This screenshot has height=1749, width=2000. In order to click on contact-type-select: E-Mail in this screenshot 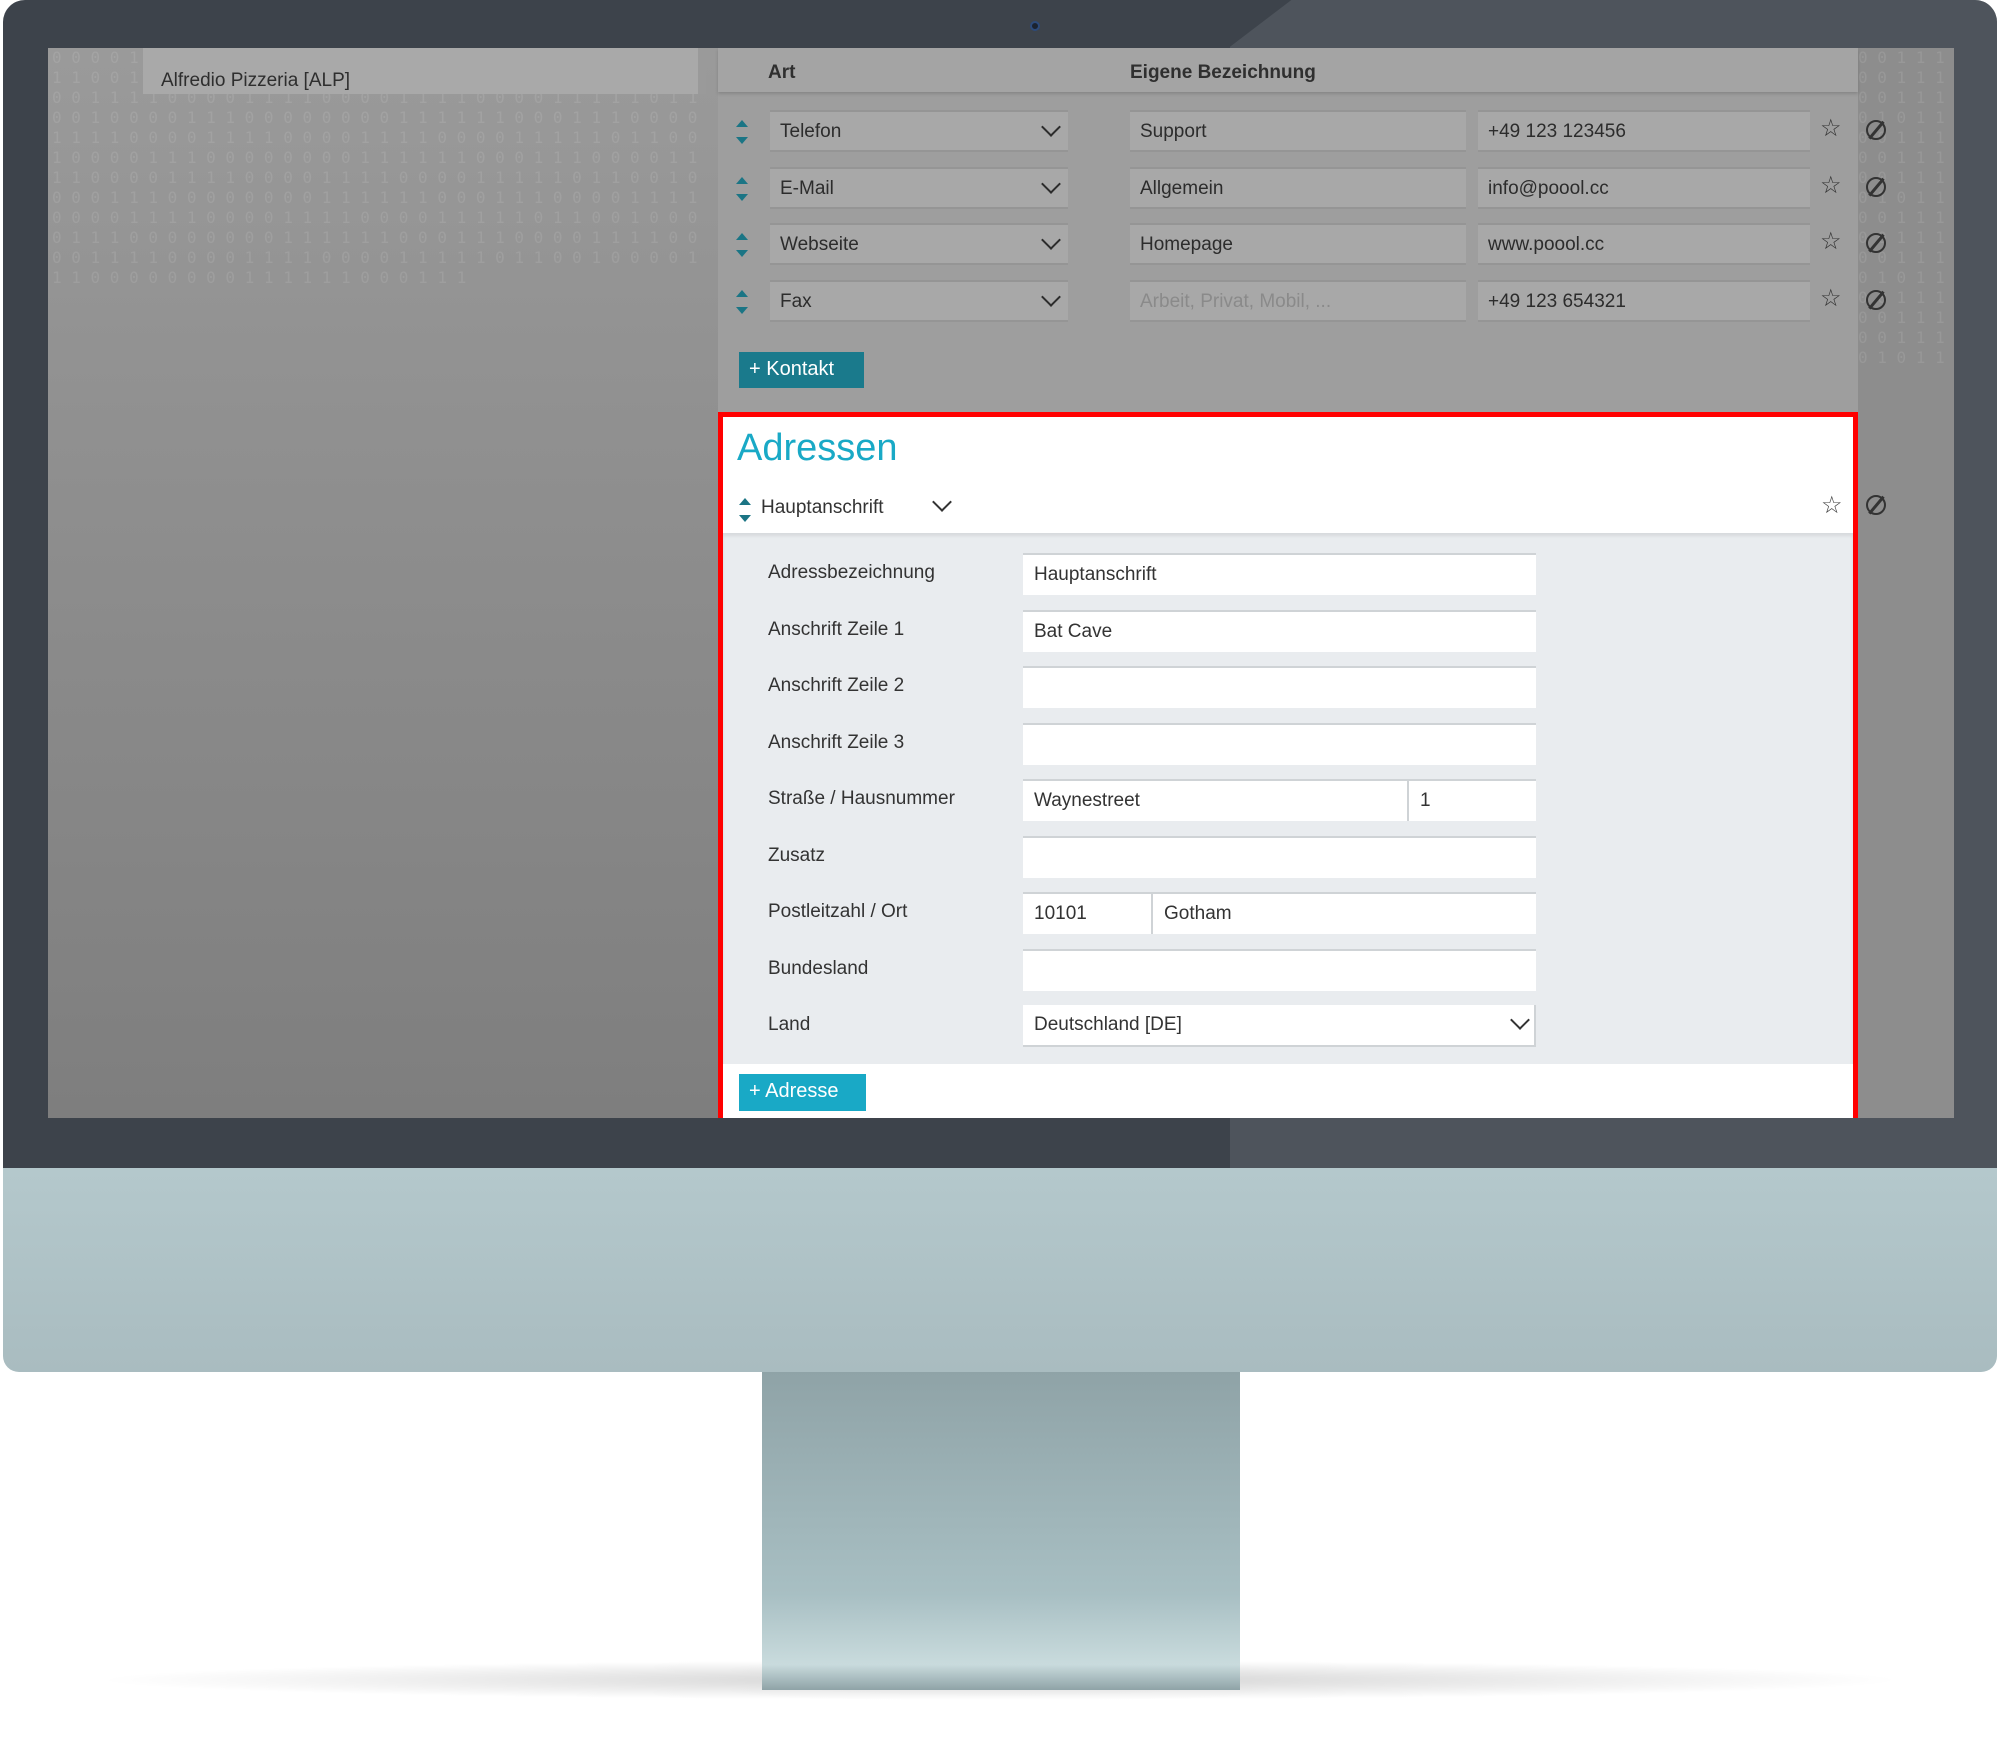, I will do `click(919, 188)`.